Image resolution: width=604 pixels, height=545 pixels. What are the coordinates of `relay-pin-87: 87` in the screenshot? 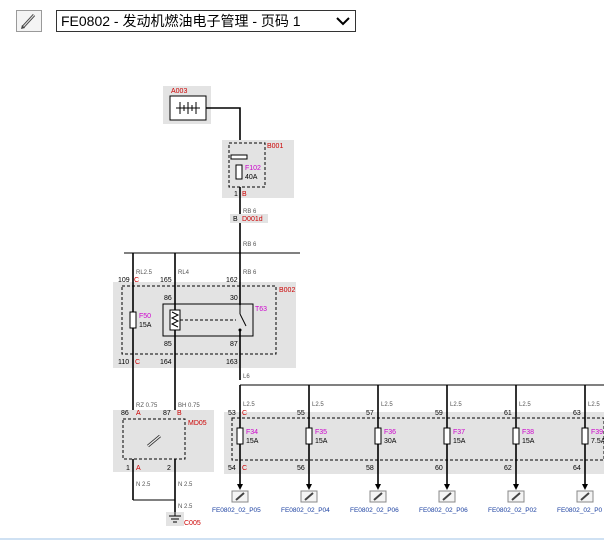 It's located at (234, 344).